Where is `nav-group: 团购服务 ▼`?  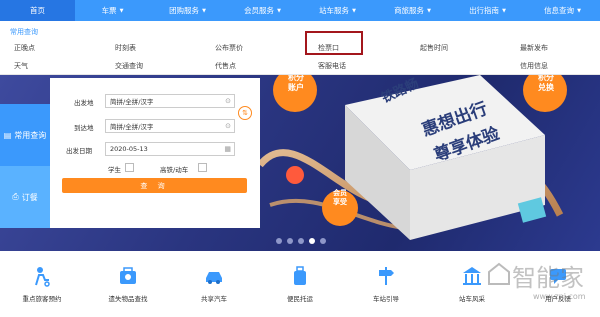 nav-group: 团购服务 ▼ is located at coordinates (187, 10).